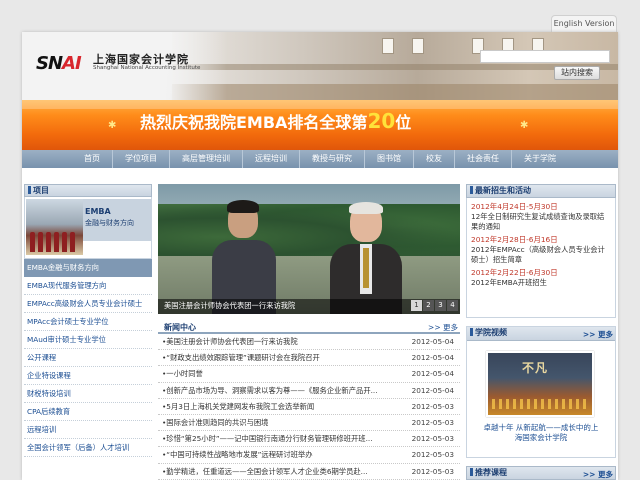 This screenshot has height=480, width=640. What do you see at coordinates (514, 239) in the screenshot?
I see `admissions-date: 2012年2月28日-6月16日` at bounding box center [514, 239].